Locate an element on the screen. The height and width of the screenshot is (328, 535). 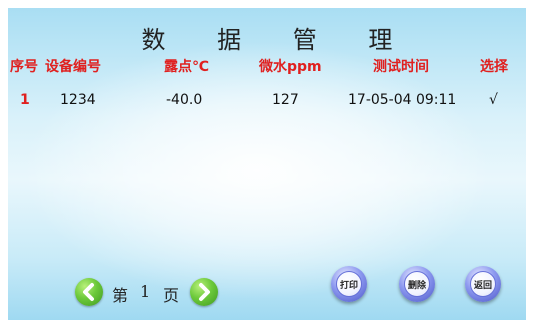
page-prefix: 第 is located at coordinates (120, 295).